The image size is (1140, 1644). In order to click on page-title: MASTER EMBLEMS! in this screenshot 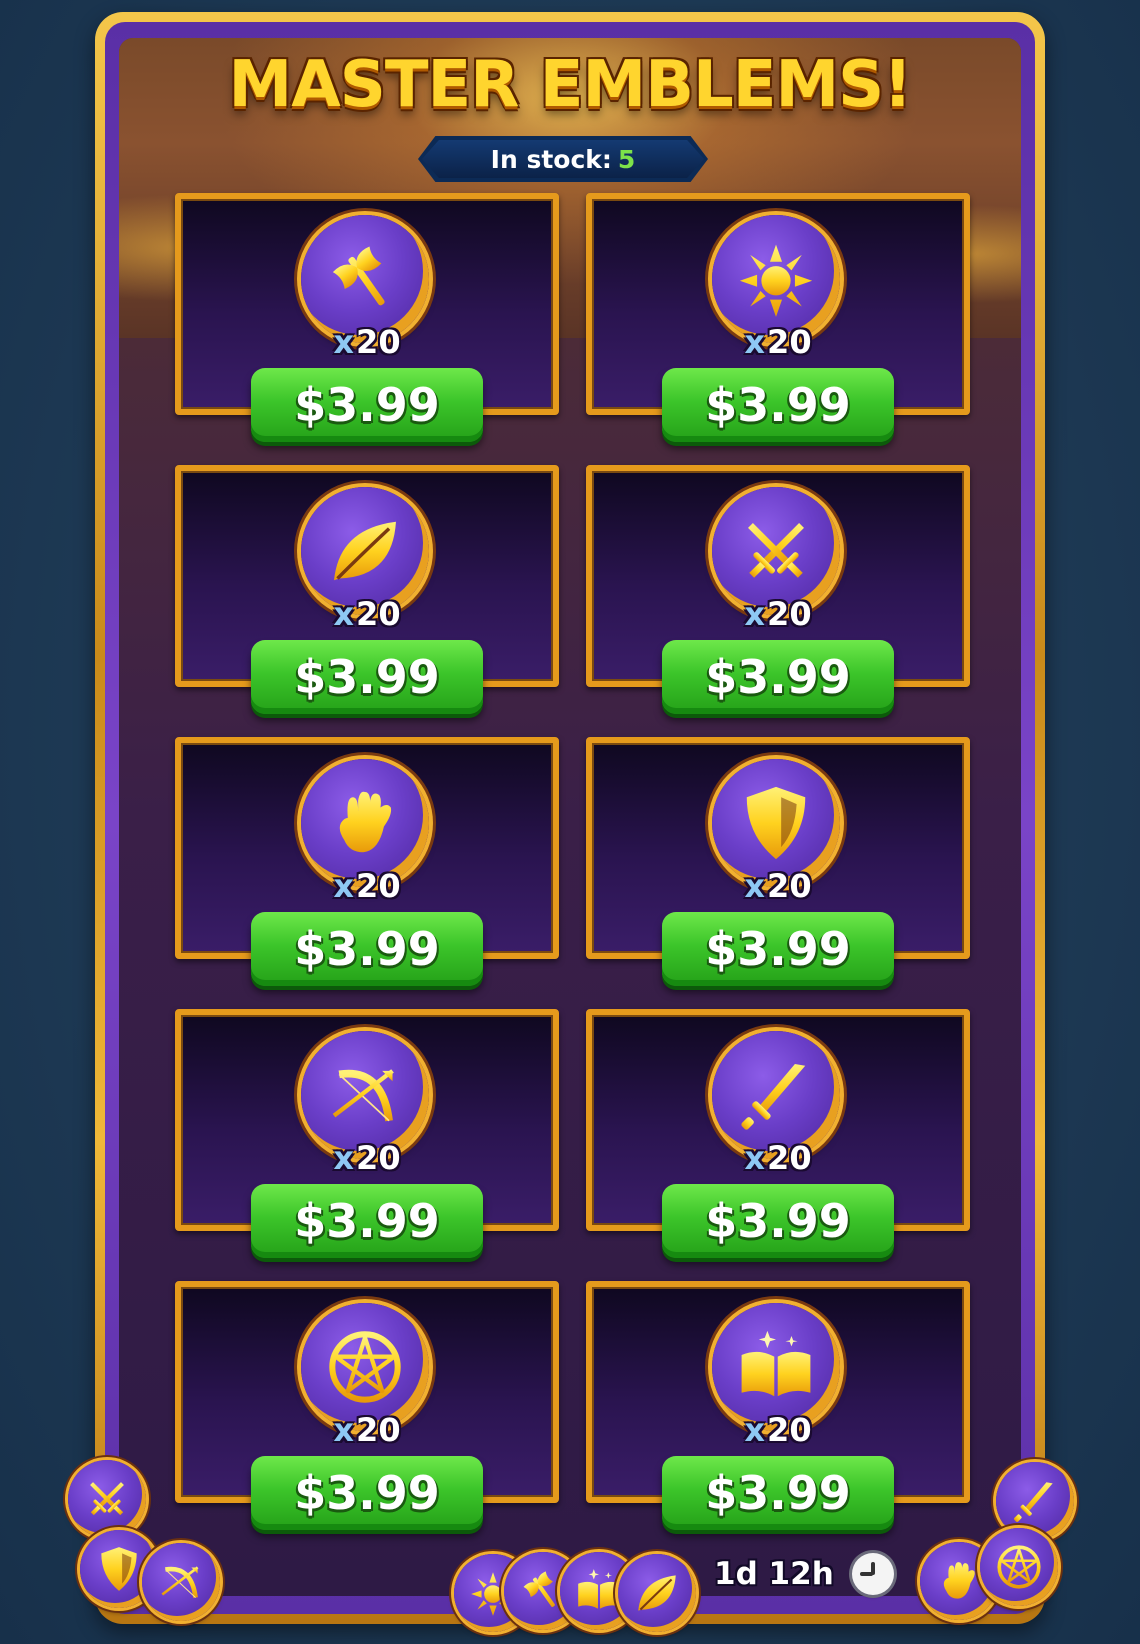, I will do `click(570, 85)`.